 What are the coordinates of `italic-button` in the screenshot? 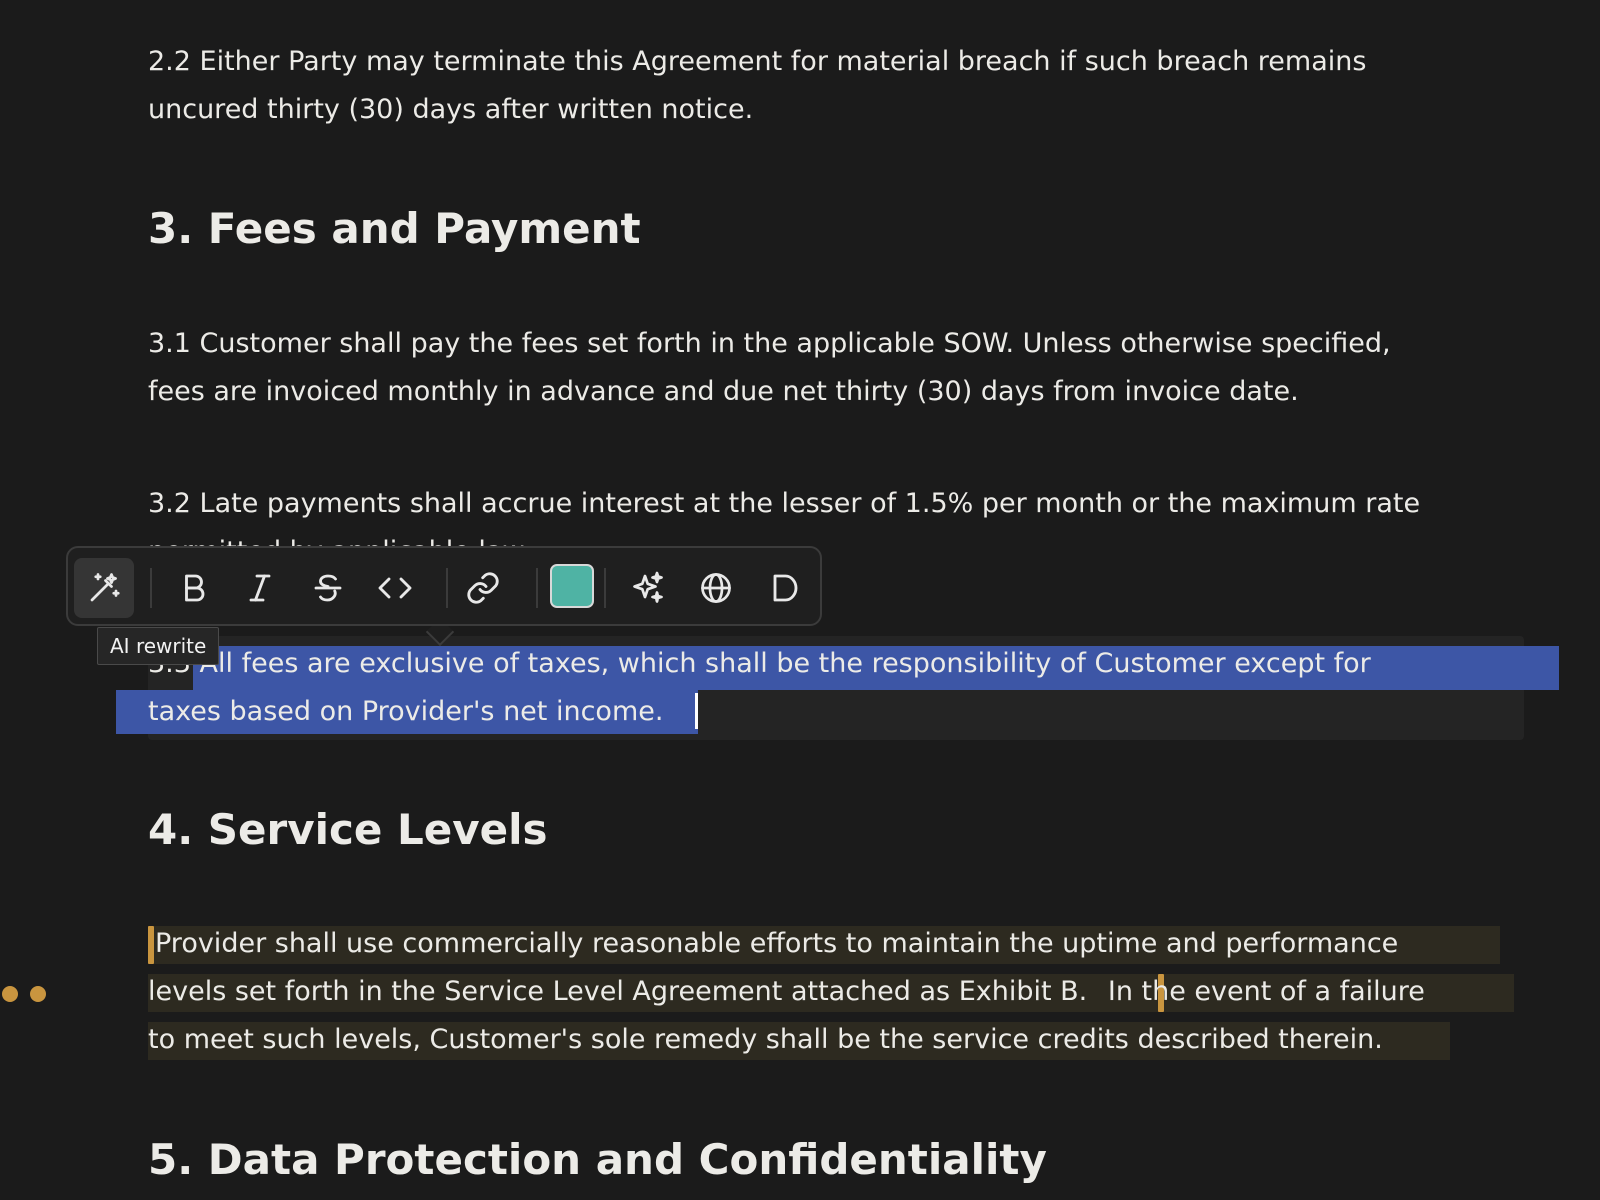 It's located at (260, 588).